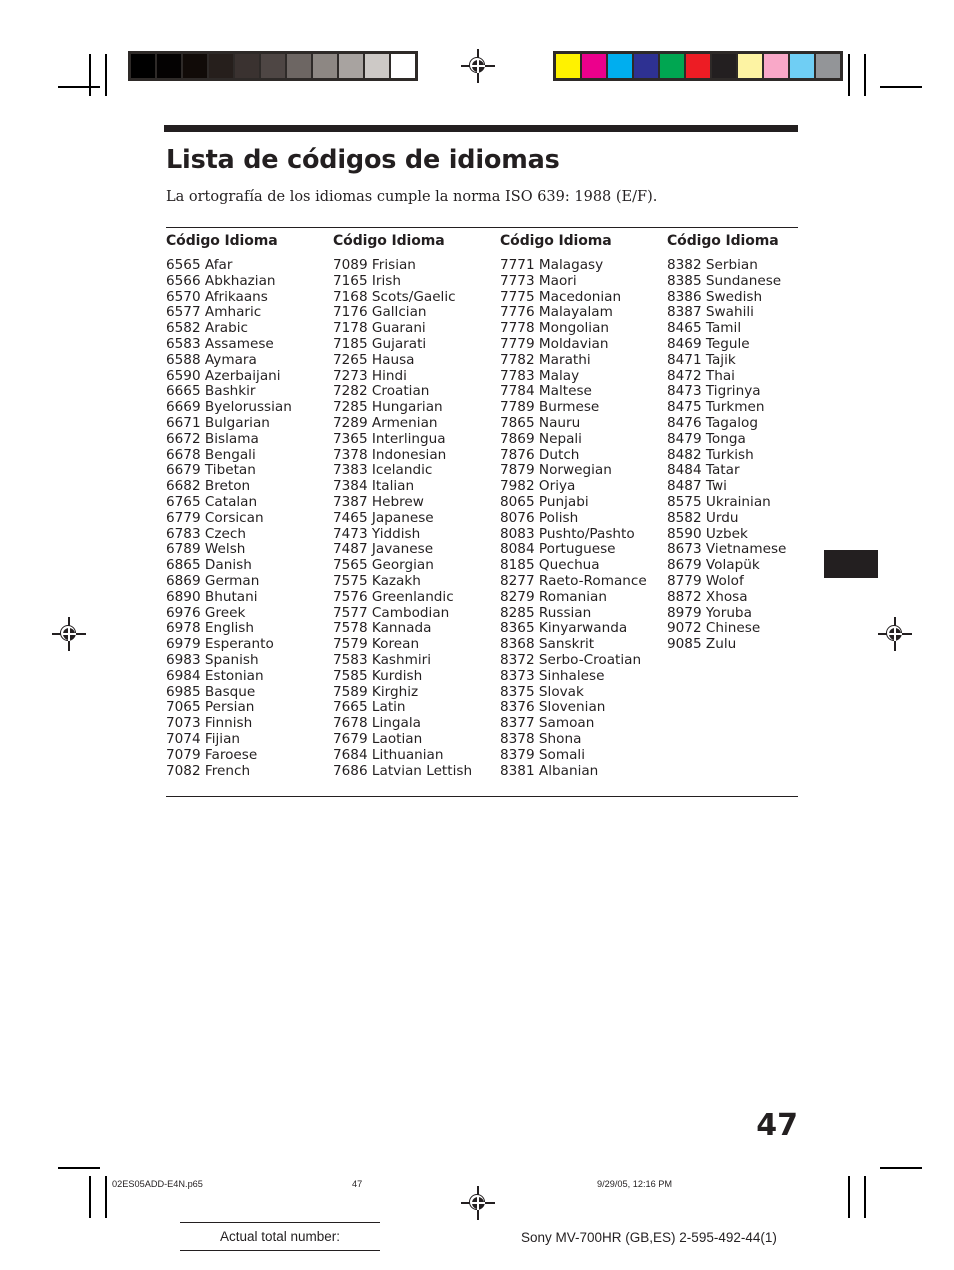  I want to click on language-code-entry: 6979 Esperanto, so click(220, 644).